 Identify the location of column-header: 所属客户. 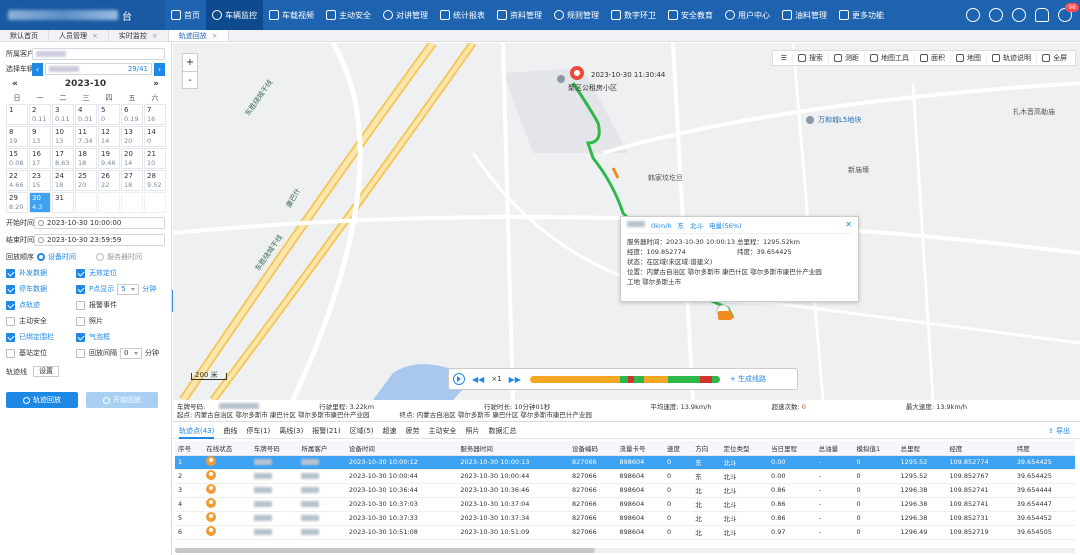
(322, 448).